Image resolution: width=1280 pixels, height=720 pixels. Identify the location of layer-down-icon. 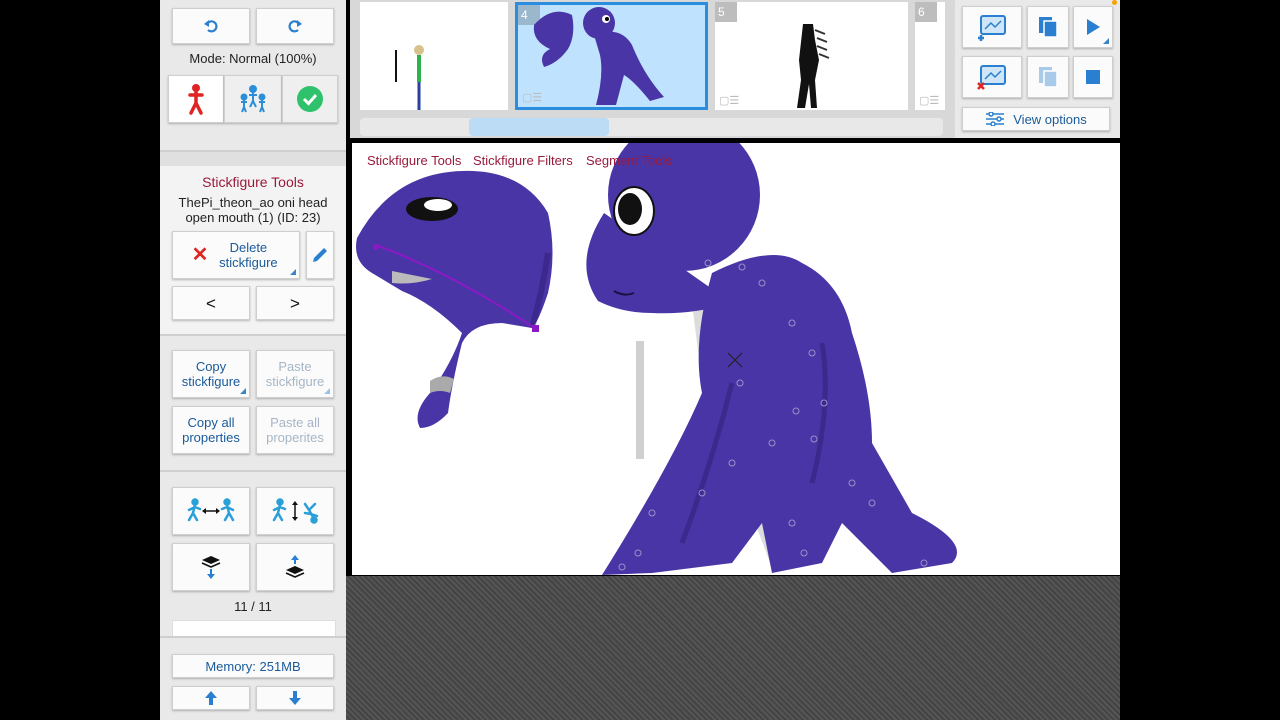
(211, 567).